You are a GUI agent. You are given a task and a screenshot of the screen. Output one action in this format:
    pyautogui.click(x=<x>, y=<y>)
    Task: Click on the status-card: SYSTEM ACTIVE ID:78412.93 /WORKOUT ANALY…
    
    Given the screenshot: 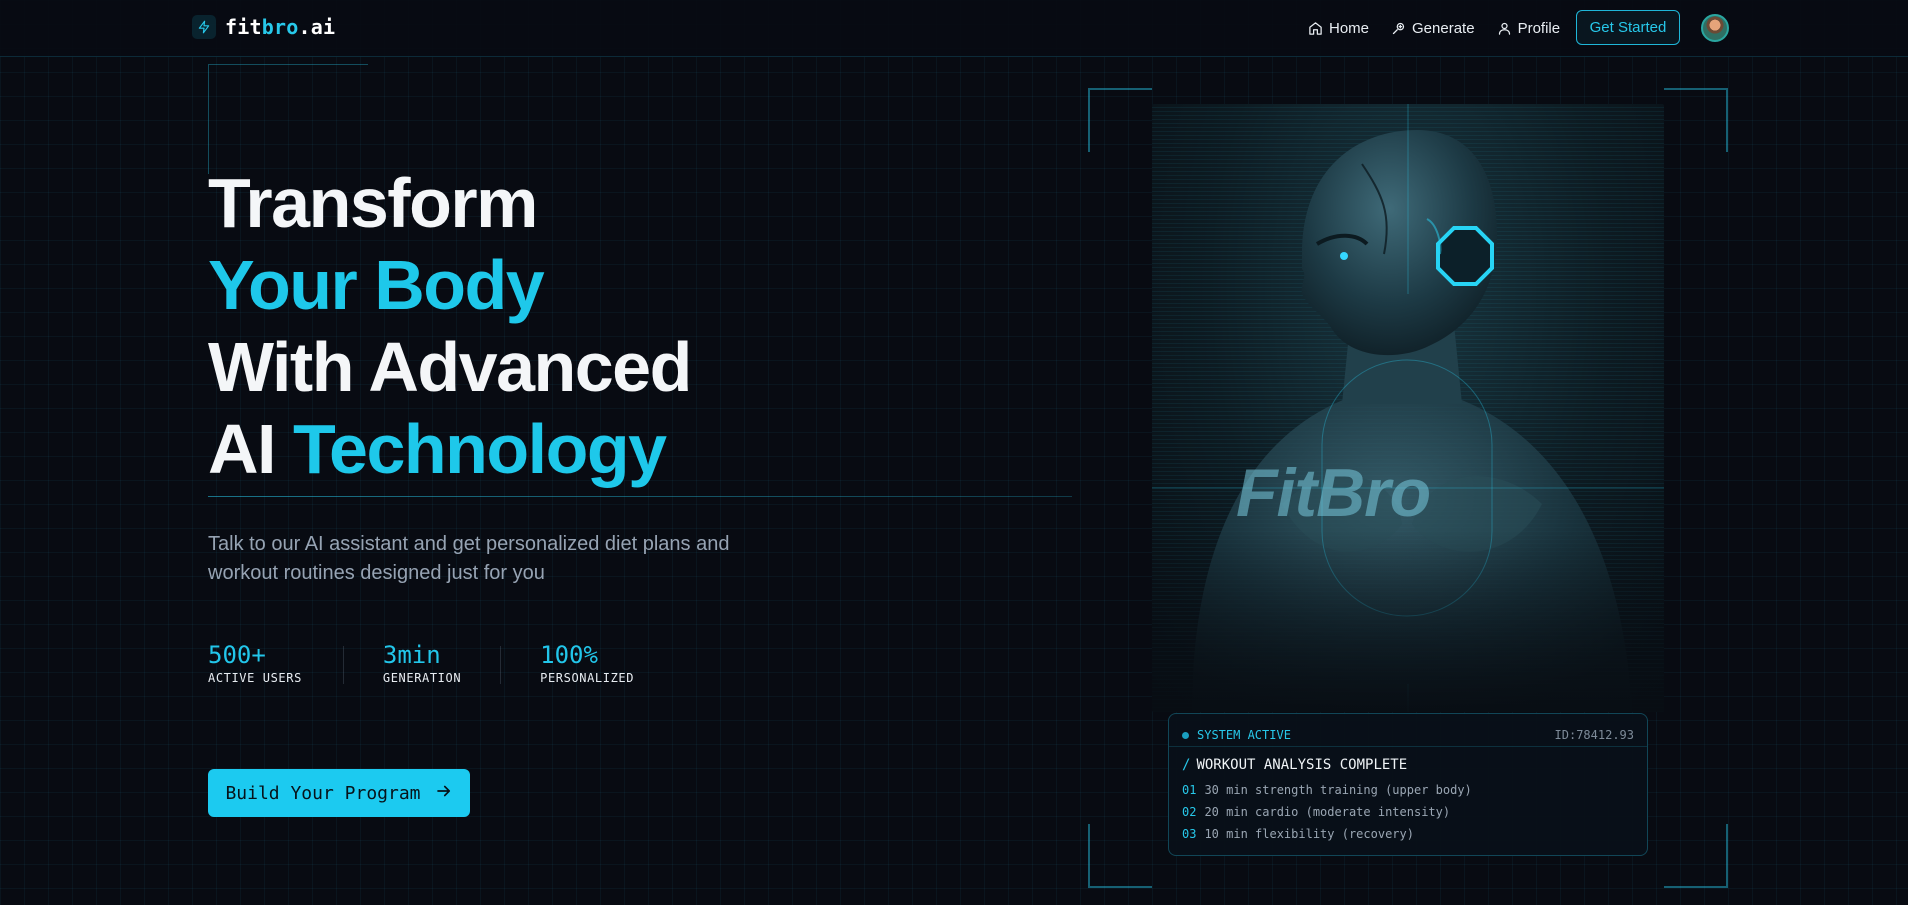 What is the action you would take?
    pyautogui.click(x=1408, y=784)
    